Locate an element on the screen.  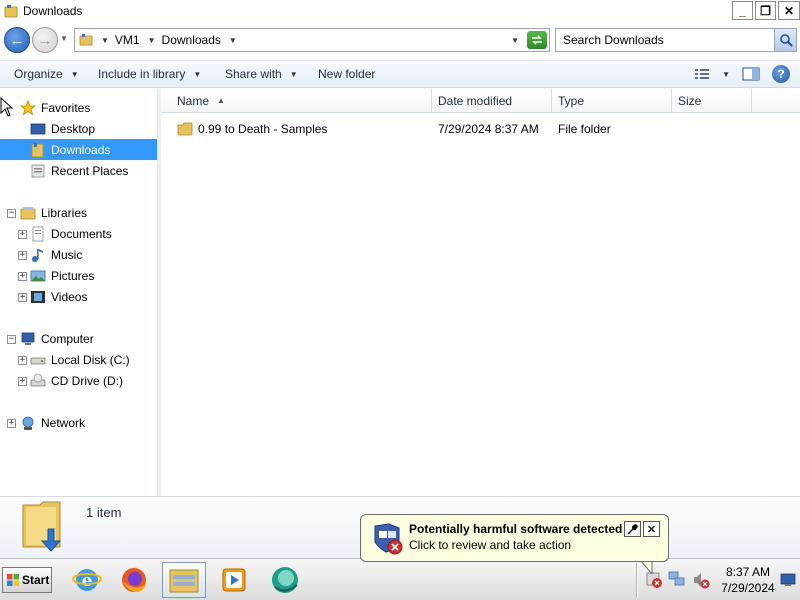
nav-documents-label: Documents is located at coordinates (81, 233).